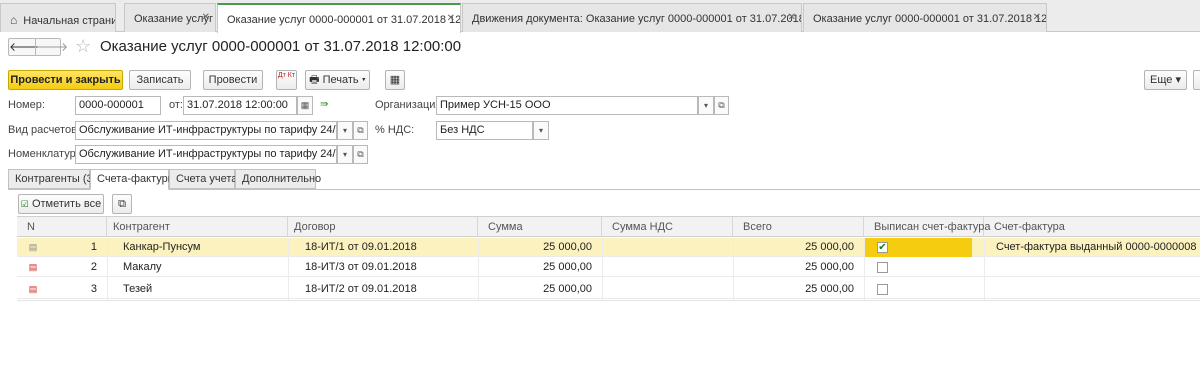 The width and height of the screenshot is (1200, 365). What do you see at coordinates (52, 47) in the screenshot?
I see `forward-arrow-icon: 🡒` at bounding box center [52, 47].